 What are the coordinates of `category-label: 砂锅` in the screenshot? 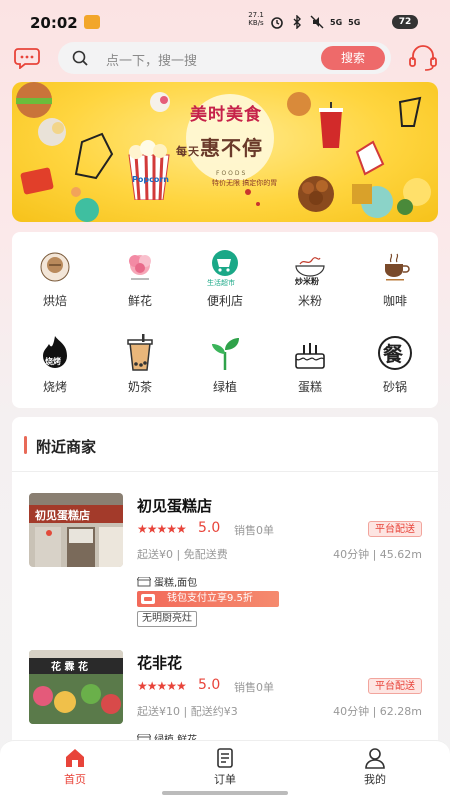 It's located at (394, 387).